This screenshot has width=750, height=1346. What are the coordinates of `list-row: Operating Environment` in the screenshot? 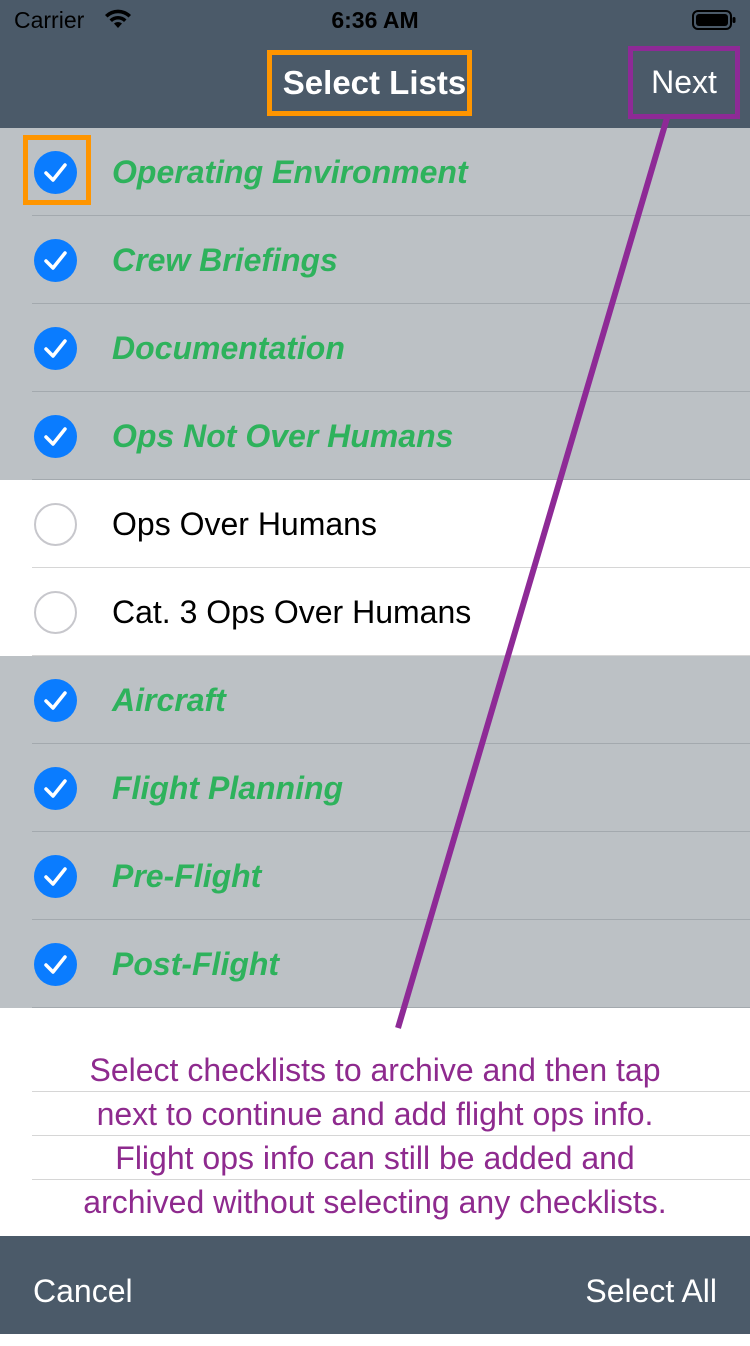 It's located at (375, 172).